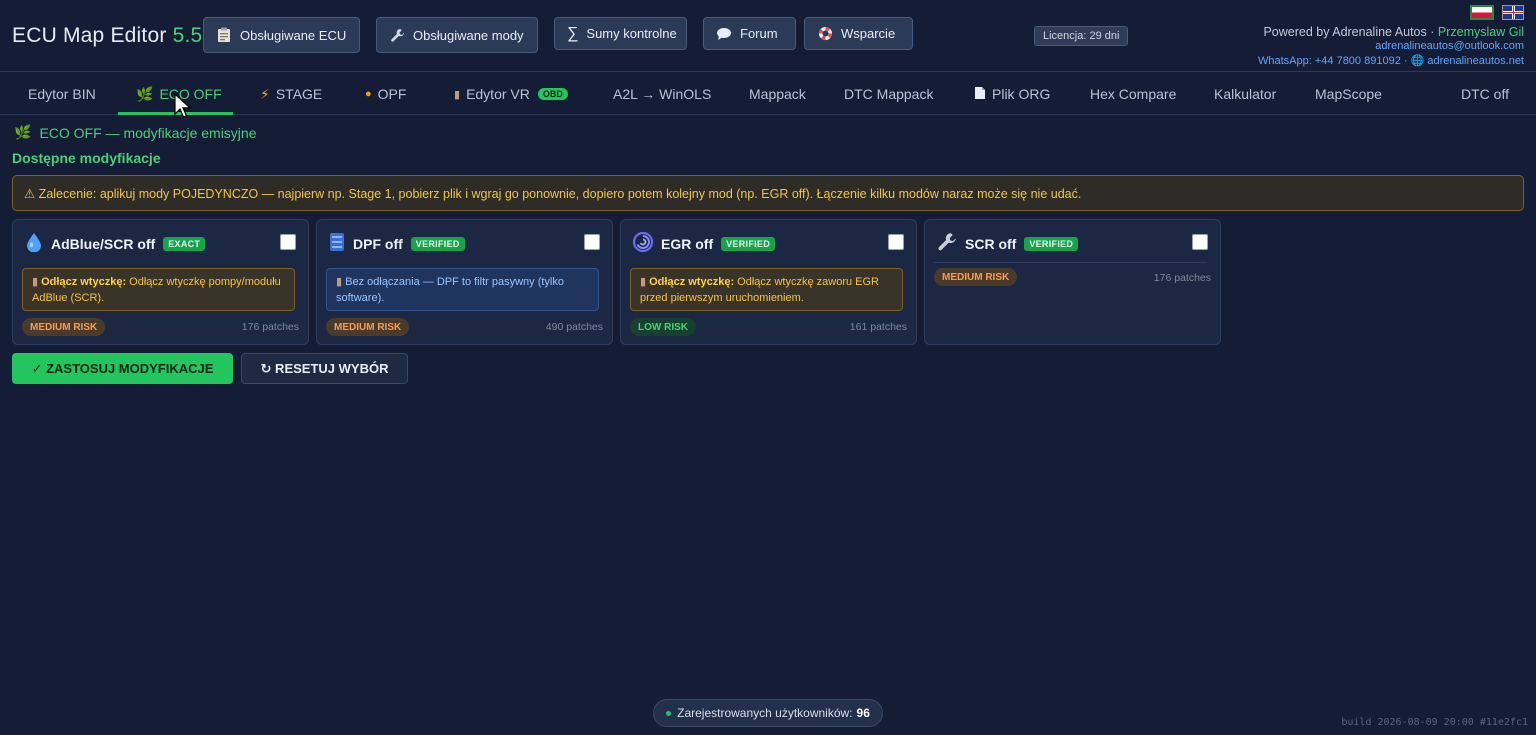 The width and height of the screenshot is (1536, 735). Describe the element at coordinates (1449, 46) in the screenshot. I see `contact-email-link: adrenalineautos@outlook.com` at that location.